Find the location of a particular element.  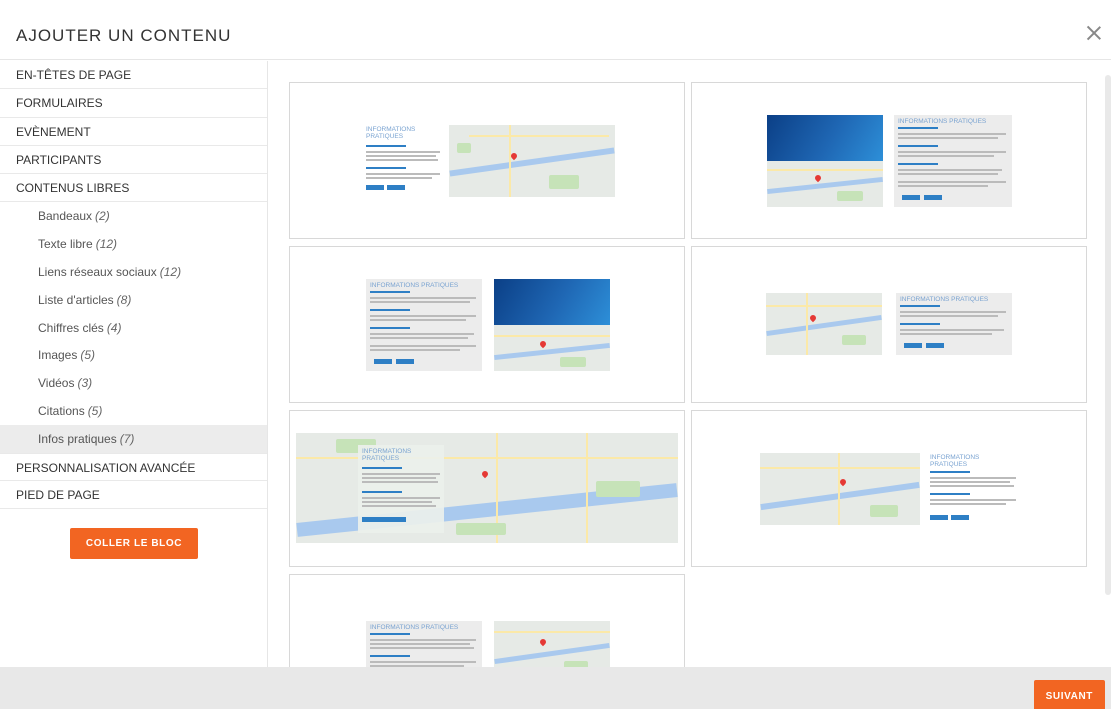

sidebar-item-forms: FORMULAIRES is located at coordinates (133, 103).